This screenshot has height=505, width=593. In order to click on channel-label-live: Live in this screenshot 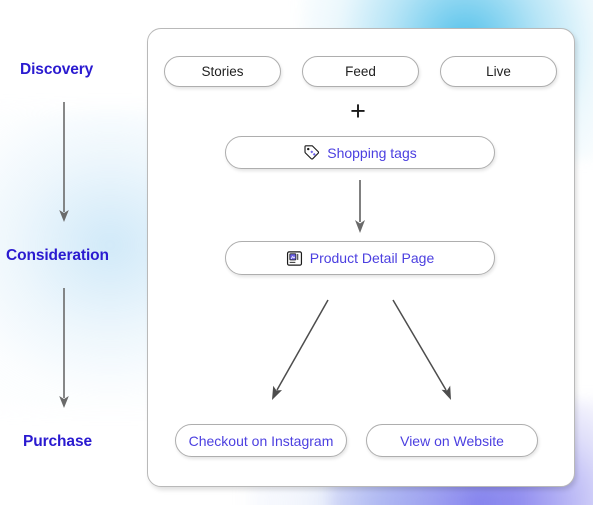, I will do `click(498, 71)`.